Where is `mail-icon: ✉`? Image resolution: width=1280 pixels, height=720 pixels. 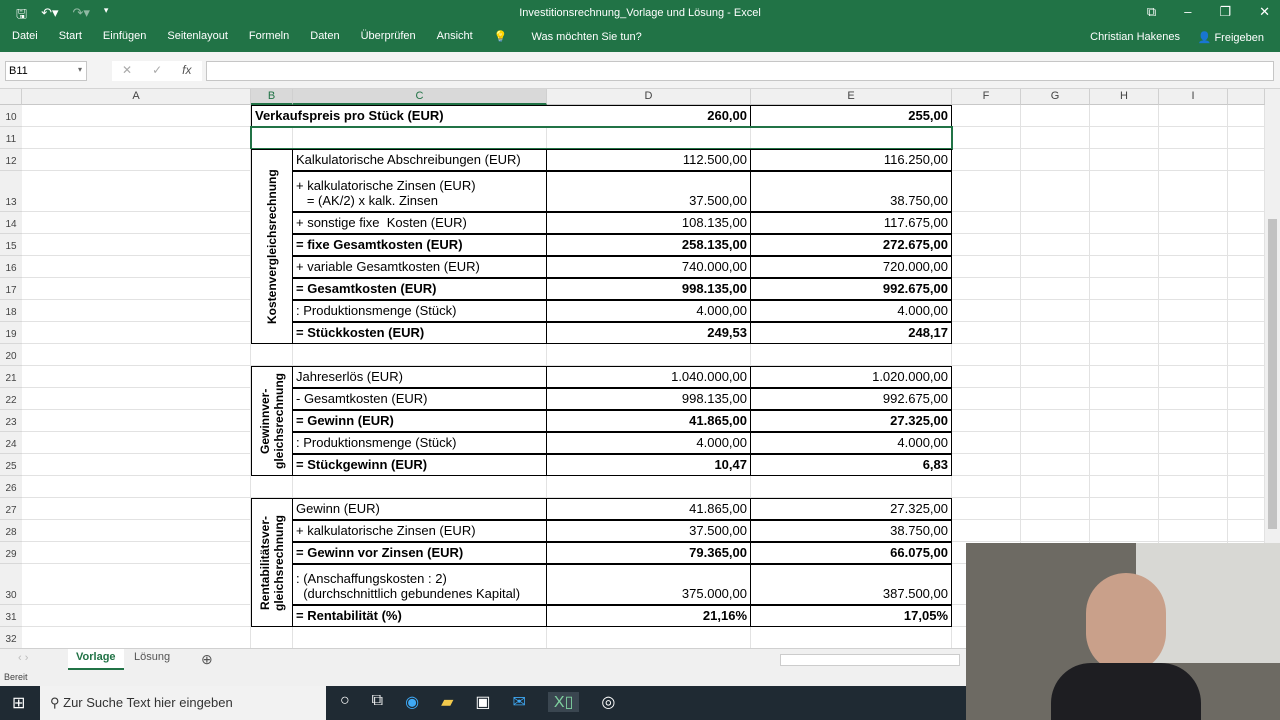
mail-icon: ✉ is located at coordinates (519, 702).